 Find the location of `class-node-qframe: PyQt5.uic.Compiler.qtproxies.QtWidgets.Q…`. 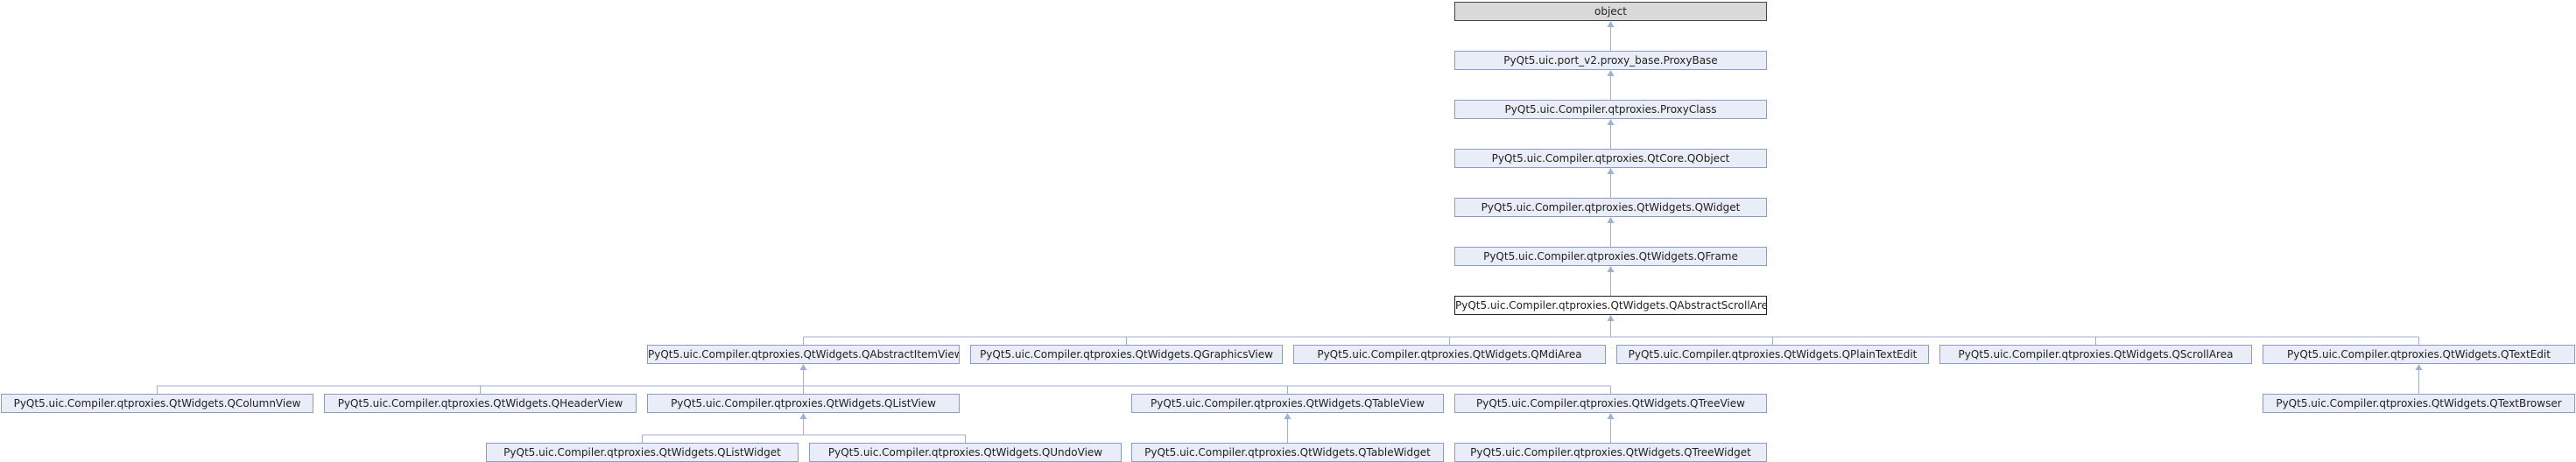

class-node-qframe: PyQt5.uic.Compiler.qtproxies.QtWidgets.Q… is located at coordinates (1610, 256).